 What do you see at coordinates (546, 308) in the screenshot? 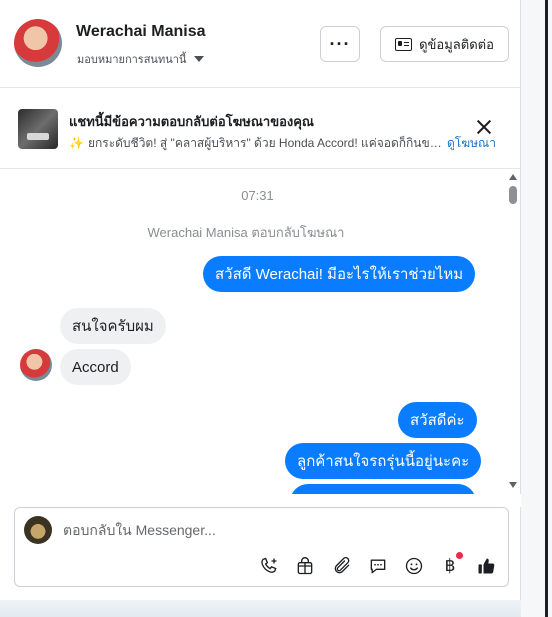
I see `window-edge-divider` at bounding box center [546, 308].